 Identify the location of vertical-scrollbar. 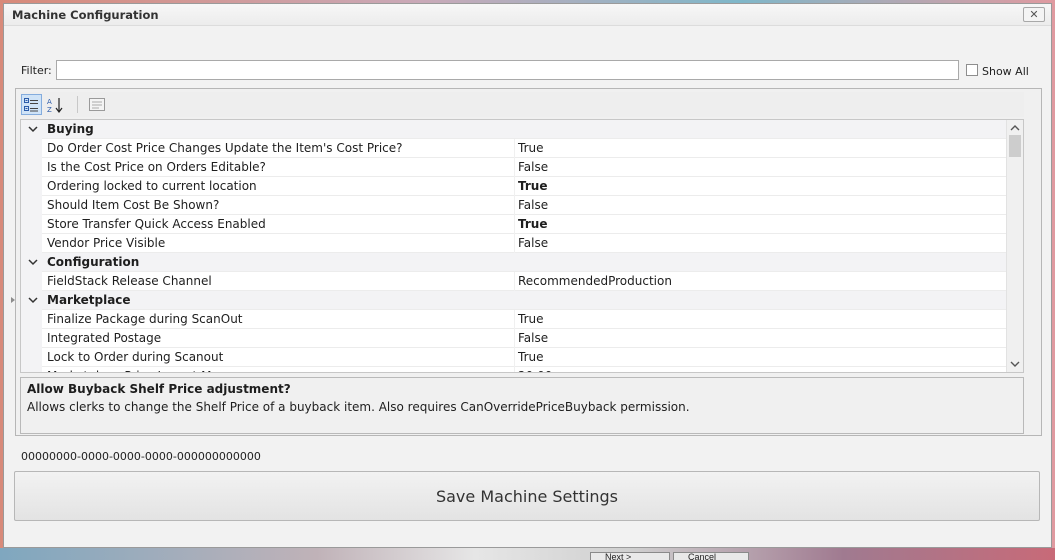
(1014, 246).